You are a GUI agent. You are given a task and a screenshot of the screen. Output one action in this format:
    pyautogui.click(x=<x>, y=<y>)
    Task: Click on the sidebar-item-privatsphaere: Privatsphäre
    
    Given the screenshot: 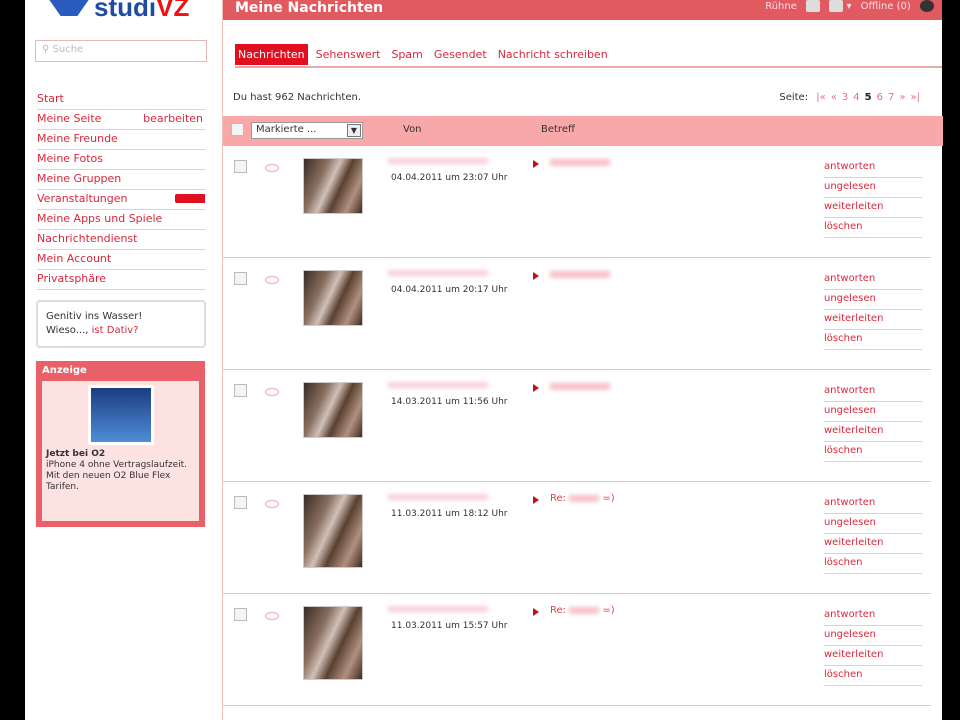 What is the action you would take?
    pyautogui.click(x=121, y=280)
    